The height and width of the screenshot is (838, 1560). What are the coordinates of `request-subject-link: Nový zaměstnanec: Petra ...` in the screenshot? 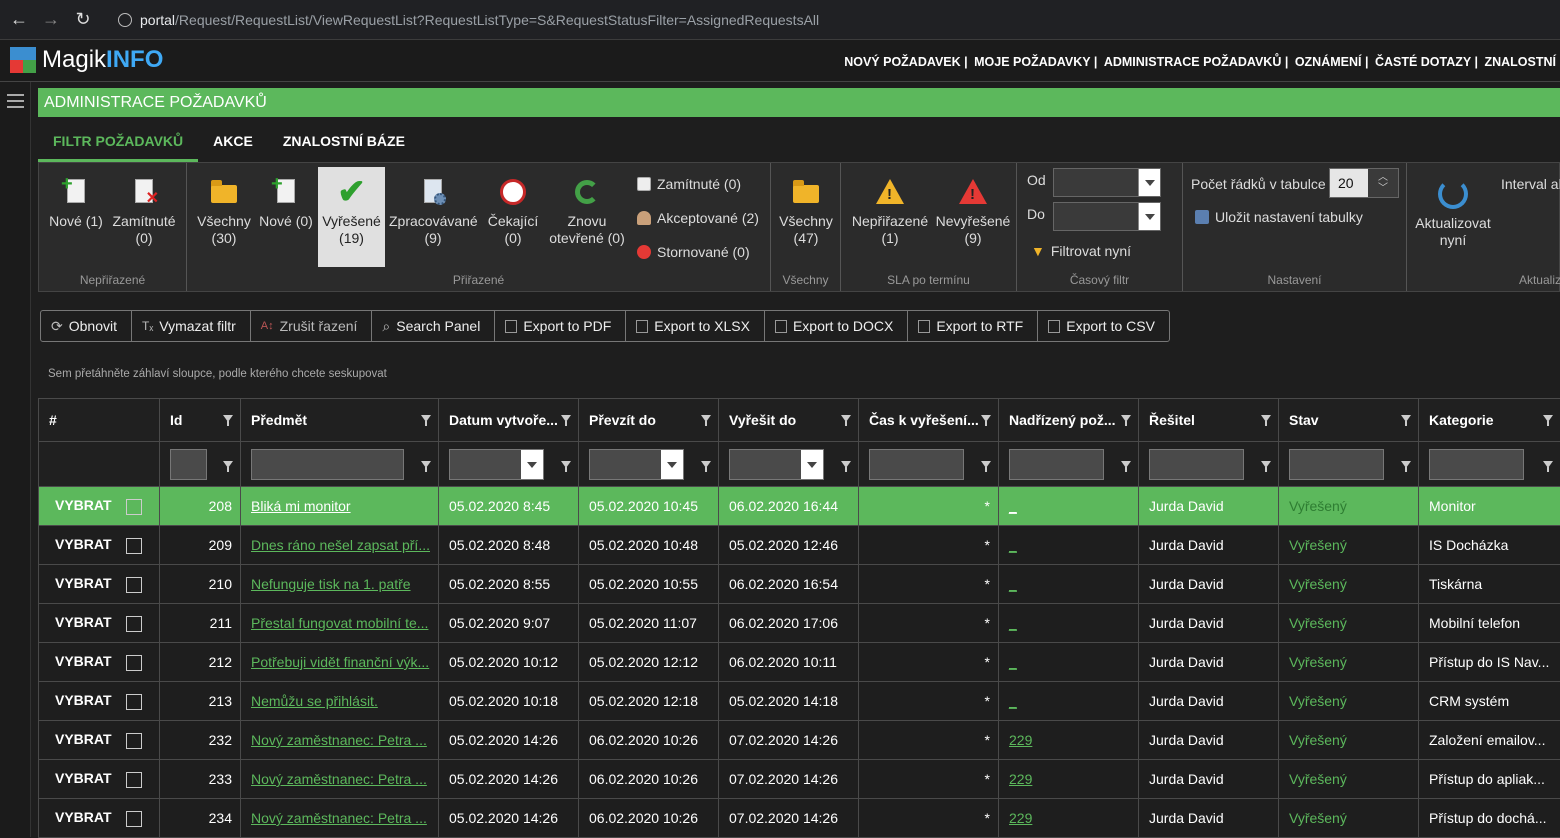 It's located at (339, 779).